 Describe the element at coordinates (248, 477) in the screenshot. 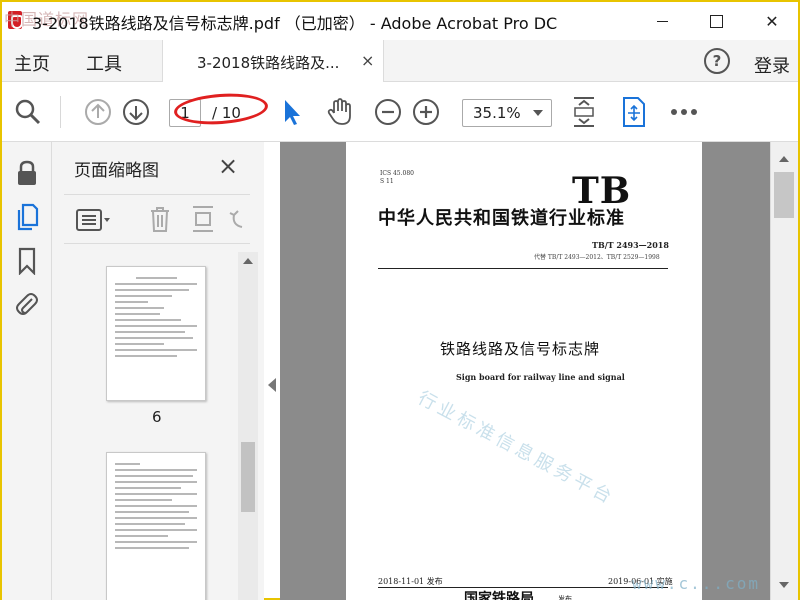

I see `thumbnail-scroll-thumb` at that location.